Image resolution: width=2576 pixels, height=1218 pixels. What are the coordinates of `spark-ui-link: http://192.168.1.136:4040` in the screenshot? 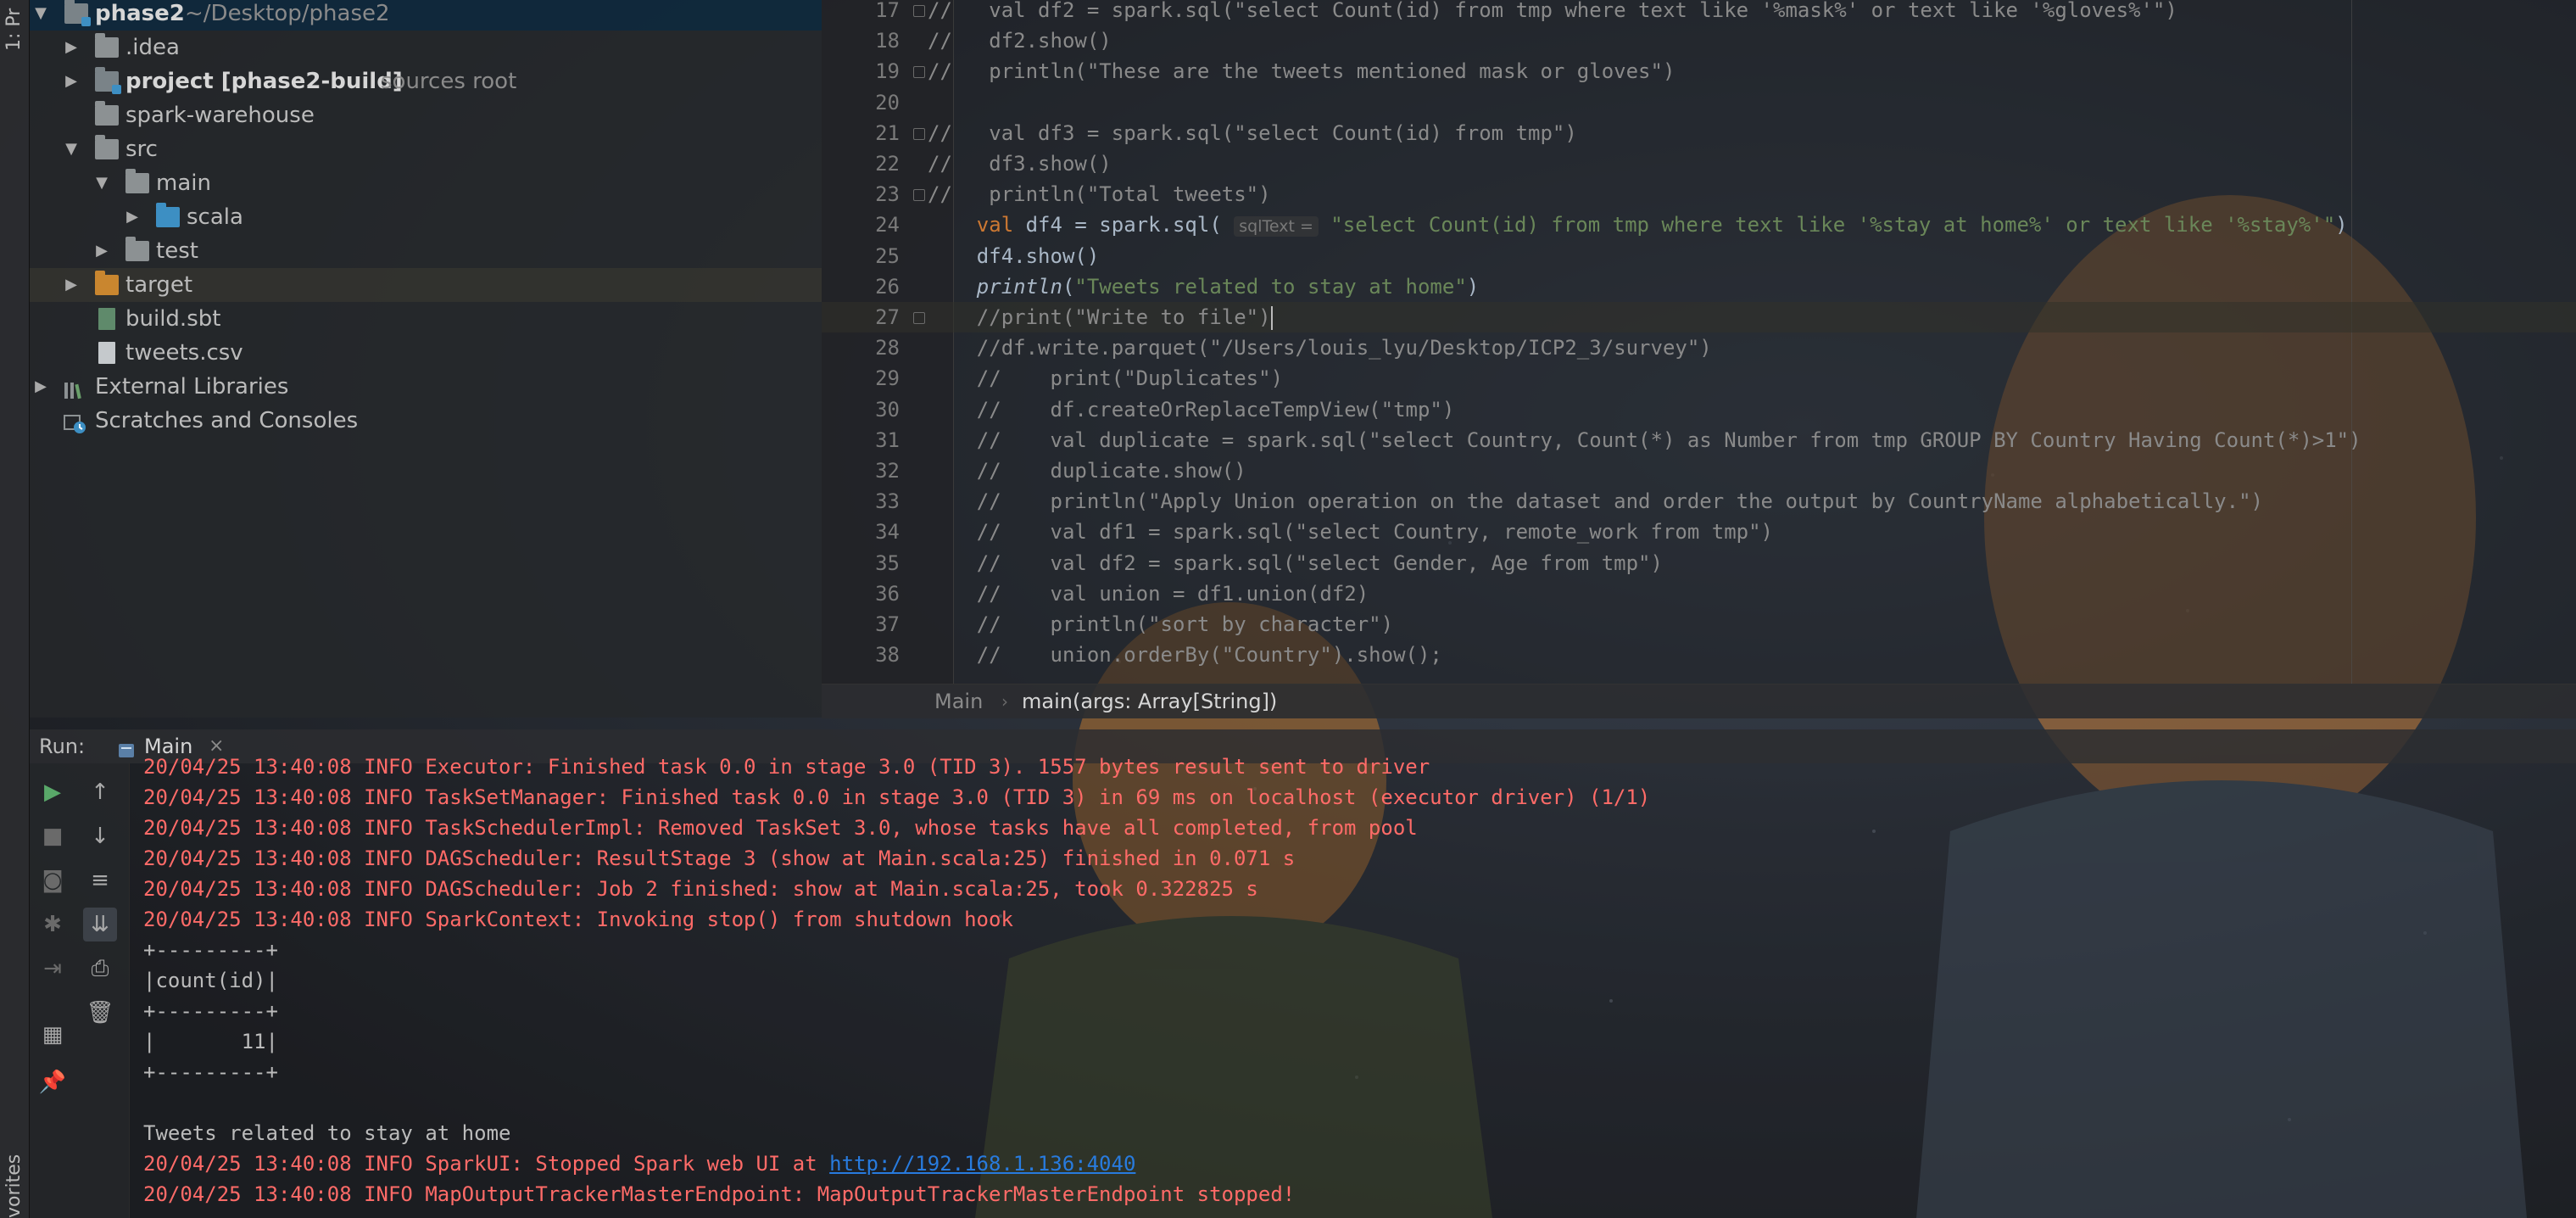 It's located at (982, 1164).